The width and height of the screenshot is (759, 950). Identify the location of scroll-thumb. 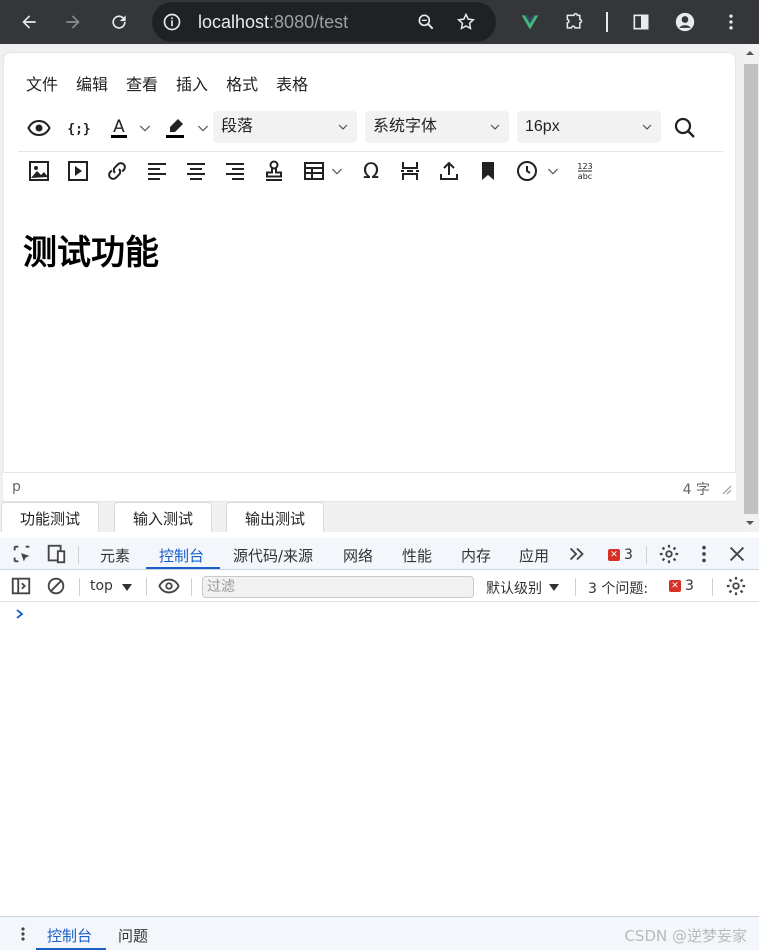
(751, 289).